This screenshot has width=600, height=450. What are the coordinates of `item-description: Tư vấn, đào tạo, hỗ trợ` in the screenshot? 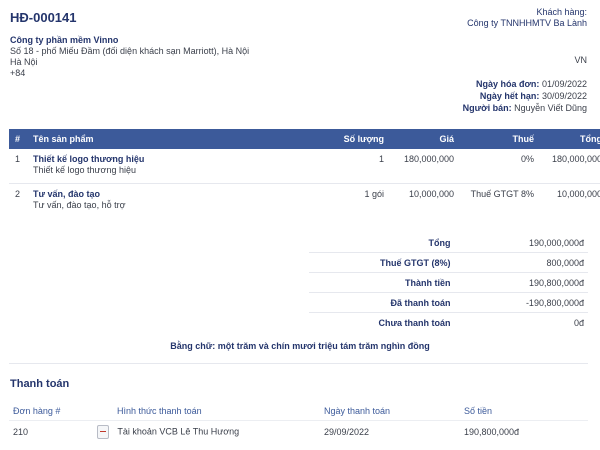 It's located at (79, 205).